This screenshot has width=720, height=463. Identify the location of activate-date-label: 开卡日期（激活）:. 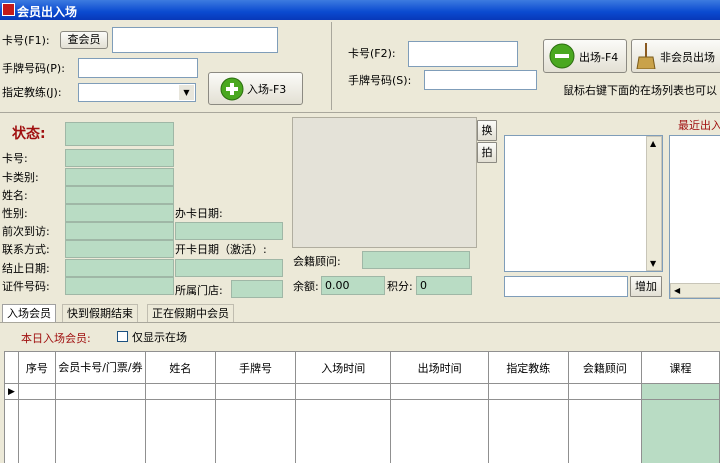
(221, 249).